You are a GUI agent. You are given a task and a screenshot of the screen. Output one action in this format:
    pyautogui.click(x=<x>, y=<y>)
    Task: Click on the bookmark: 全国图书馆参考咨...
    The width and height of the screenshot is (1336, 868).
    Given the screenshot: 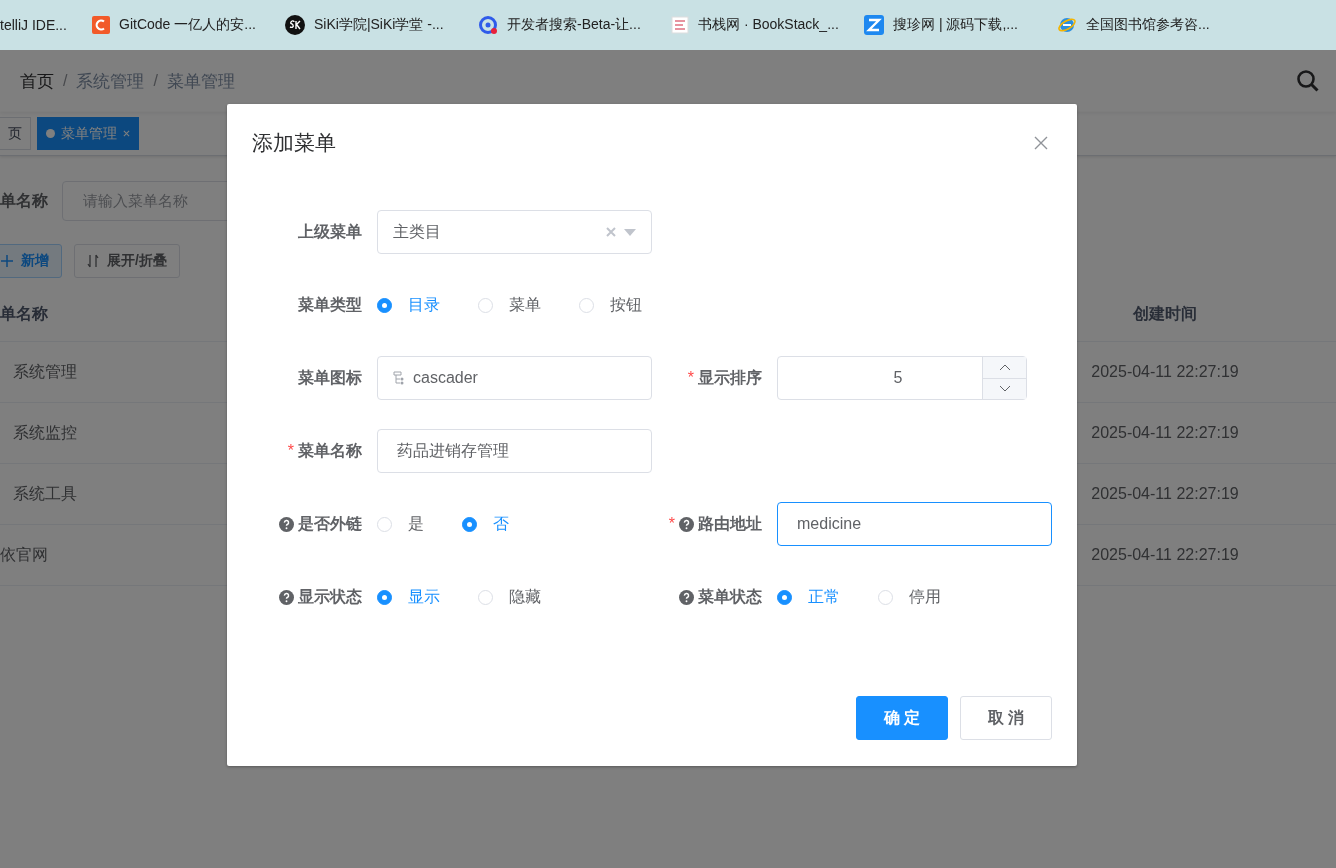 What is the action you would take?
    pyautogui.click(x=1153, y=25)
    